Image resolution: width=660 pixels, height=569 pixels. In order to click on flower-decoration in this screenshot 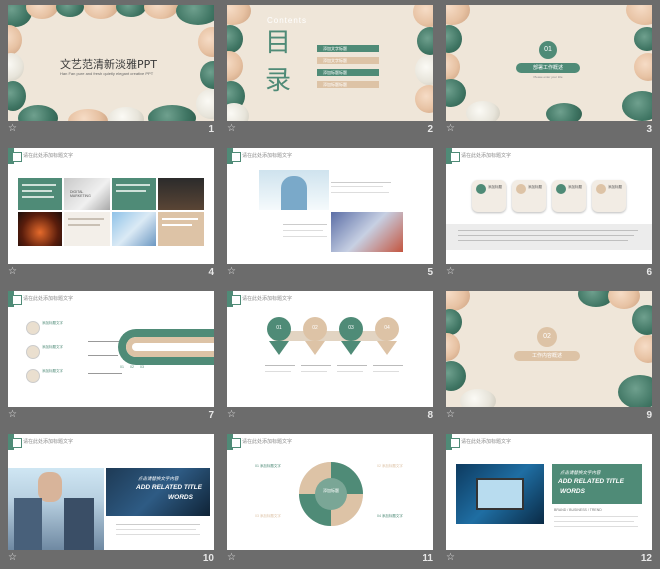, I will do `click(564, 112)`.